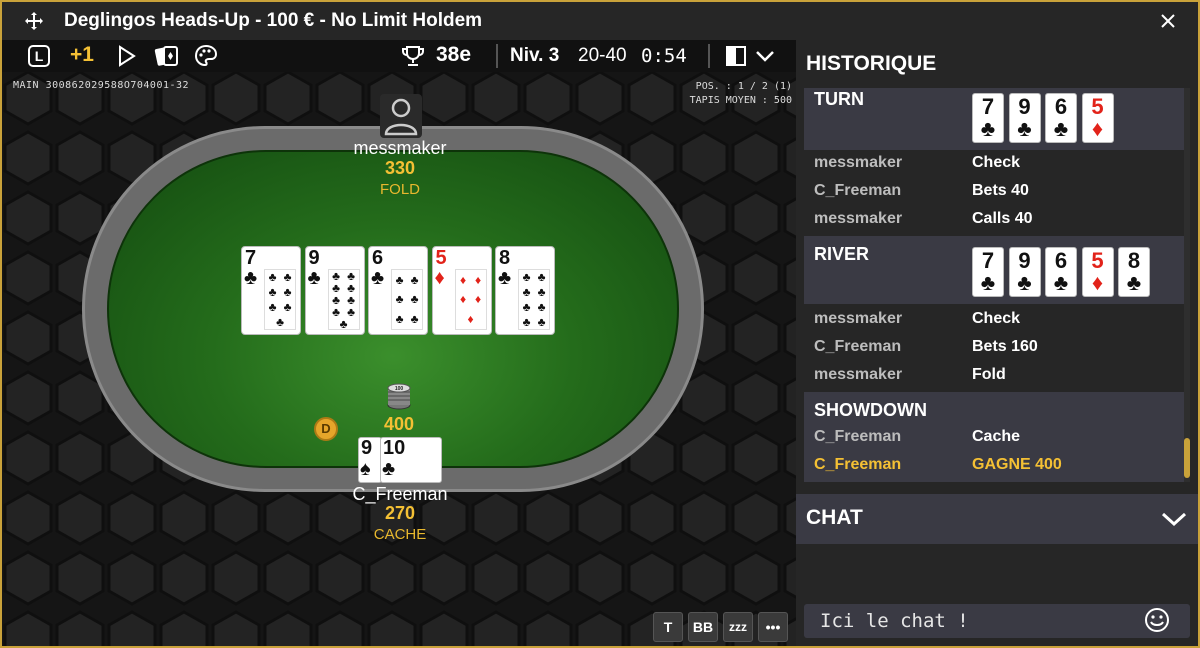  I want to click on chip-stack-icon: 100, so click(399, 396).